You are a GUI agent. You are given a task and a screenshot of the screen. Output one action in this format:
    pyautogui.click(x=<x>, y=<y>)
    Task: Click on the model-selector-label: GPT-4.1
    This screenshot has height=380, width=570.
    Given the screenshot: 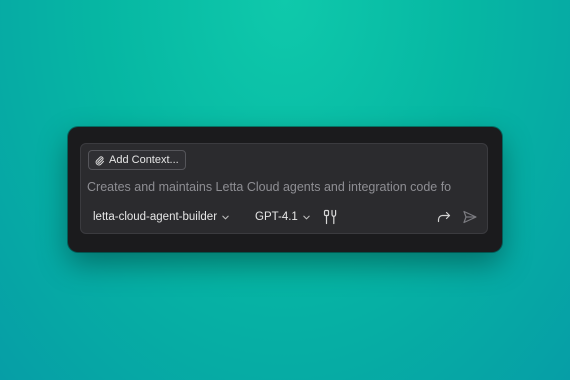 What is the action you would take?
    pyautogui.click(x=276, y=217)
    